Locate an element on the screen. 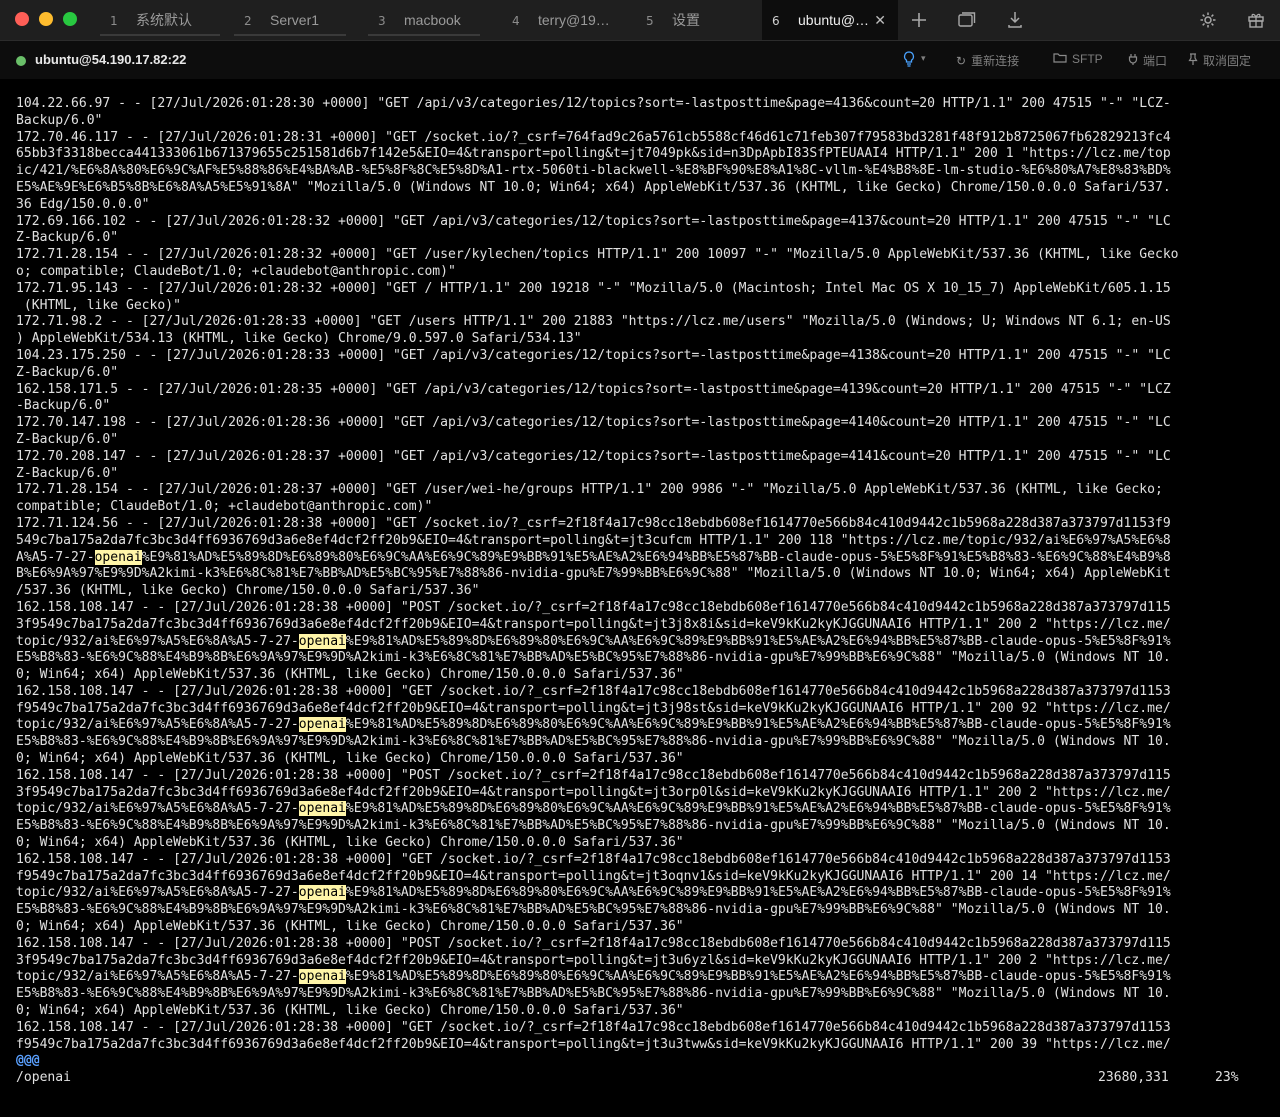  pager-command-line: /openai is located at coordinates (43, 1078).